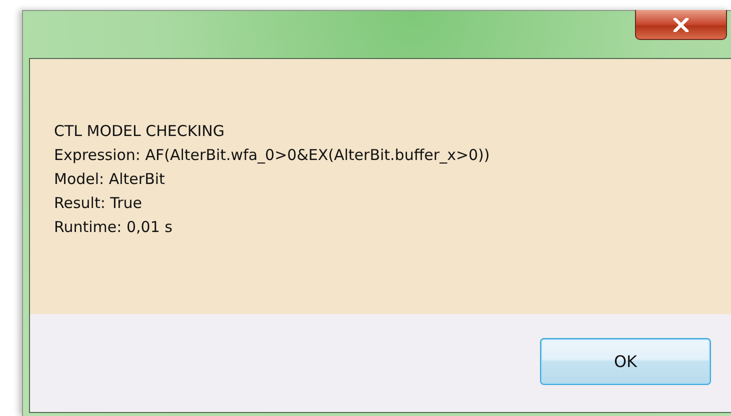 Image resolution: width=731 pixels, height=416 pixels. I want to click on message-line: Result: True, so click(99, 203).